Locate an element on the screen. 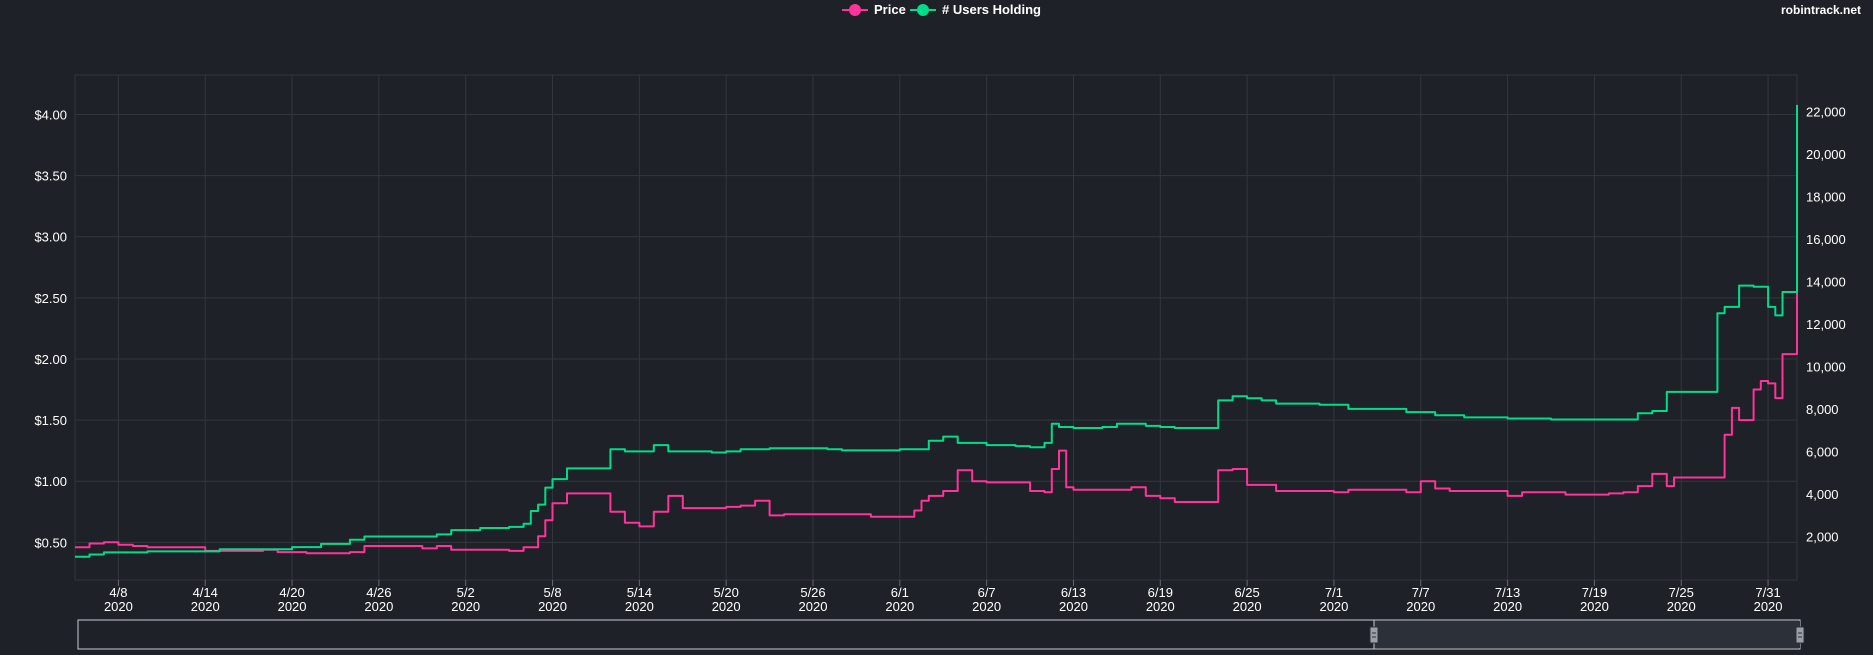 The height and width of the screenshot is (655, 1873). y-right-tick-label: 16,000 is located at coordinates (1826, 239).